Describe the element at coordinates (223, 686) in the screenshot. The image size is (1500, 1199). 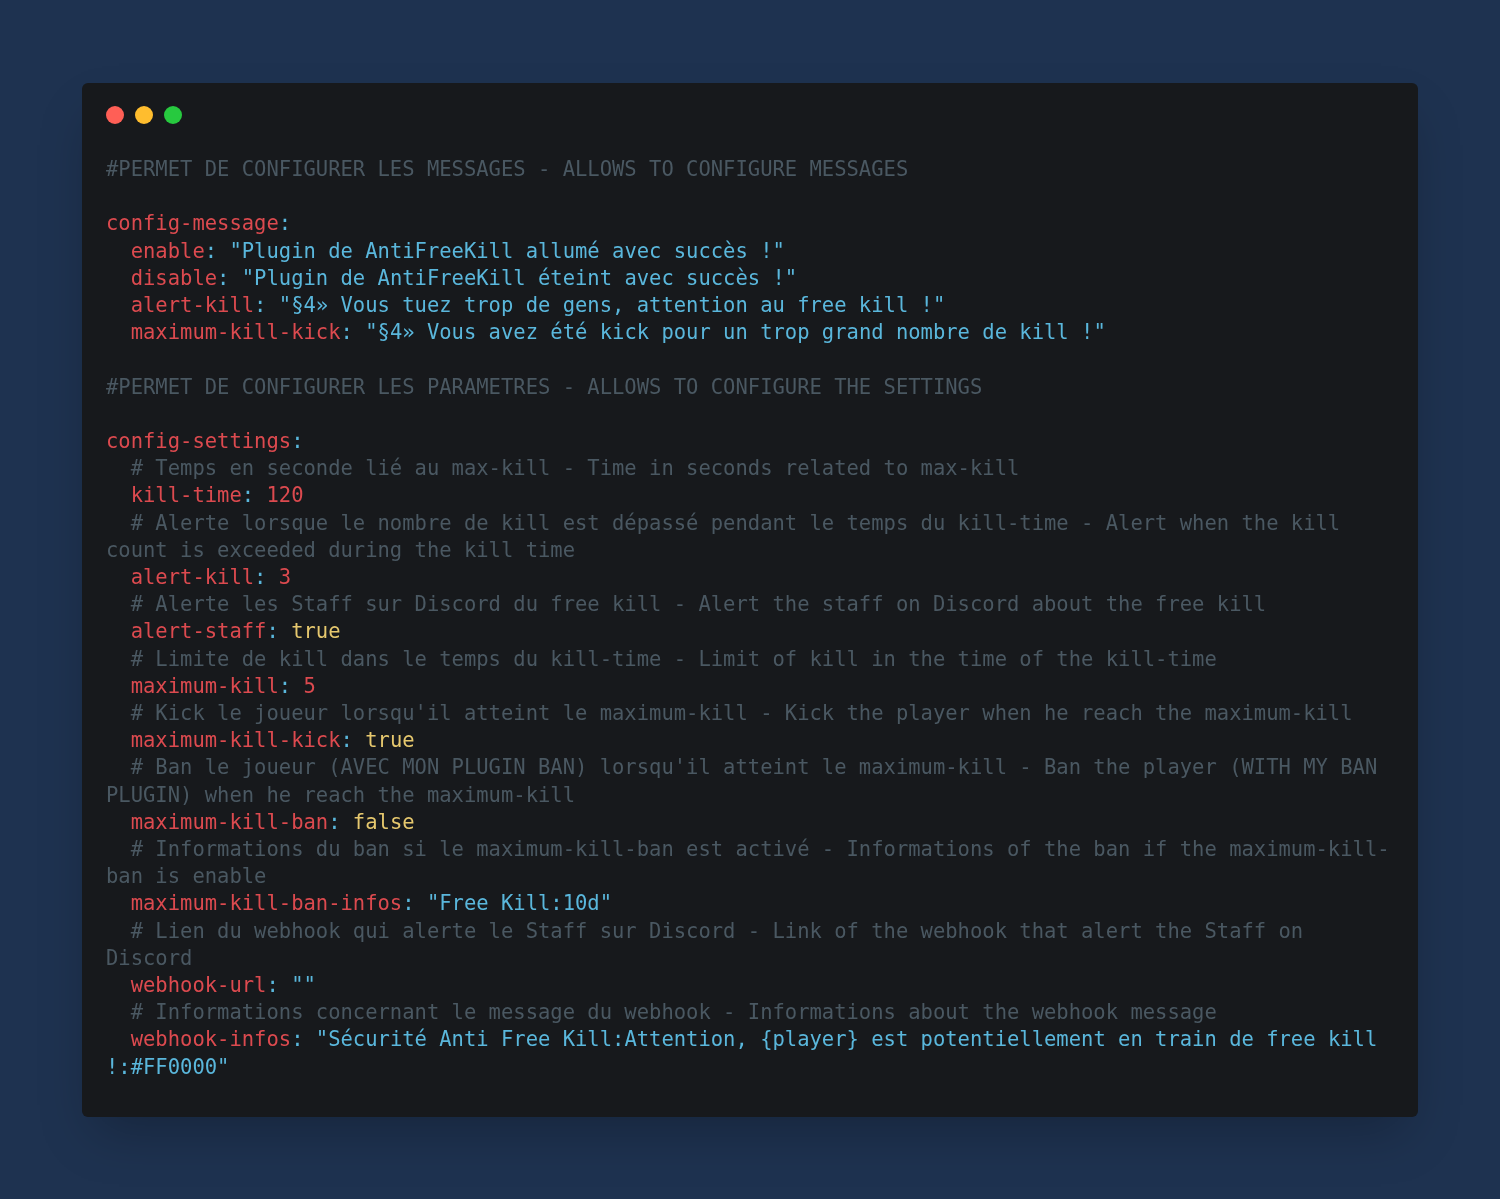
I see `code-line: maximum-kill: 5` at that location.